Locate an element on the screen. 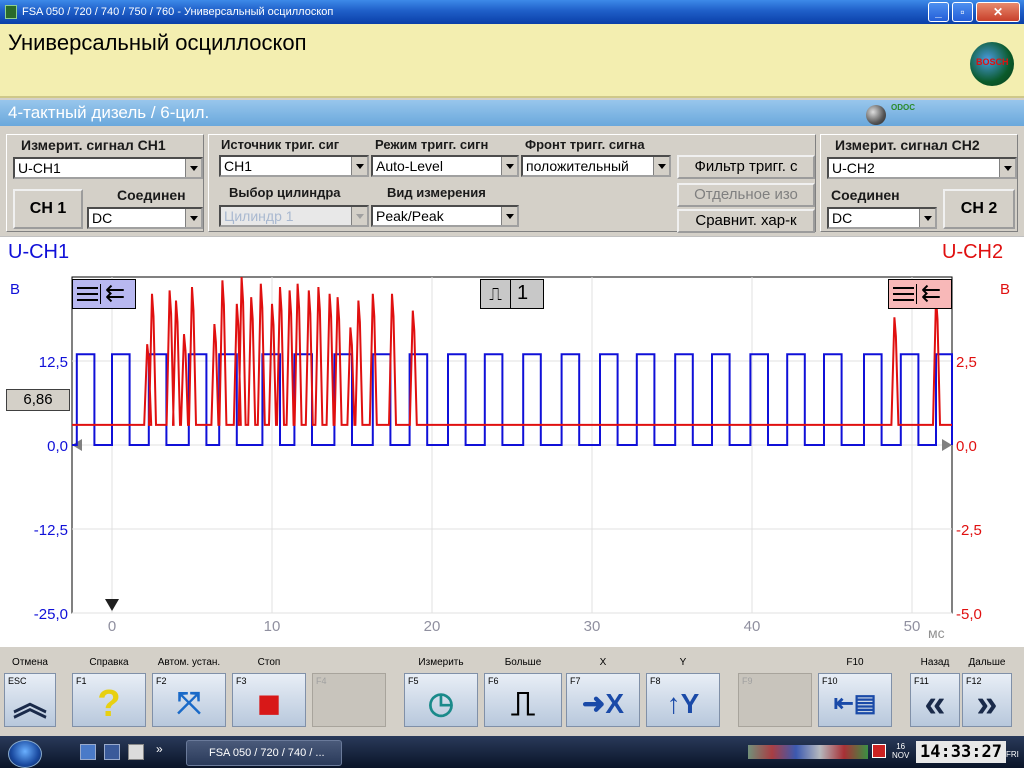 The height and width of the screenshot is (768, 1024). fkey-f8-button: F8 ↑Y is located at coordinates (683, 700).